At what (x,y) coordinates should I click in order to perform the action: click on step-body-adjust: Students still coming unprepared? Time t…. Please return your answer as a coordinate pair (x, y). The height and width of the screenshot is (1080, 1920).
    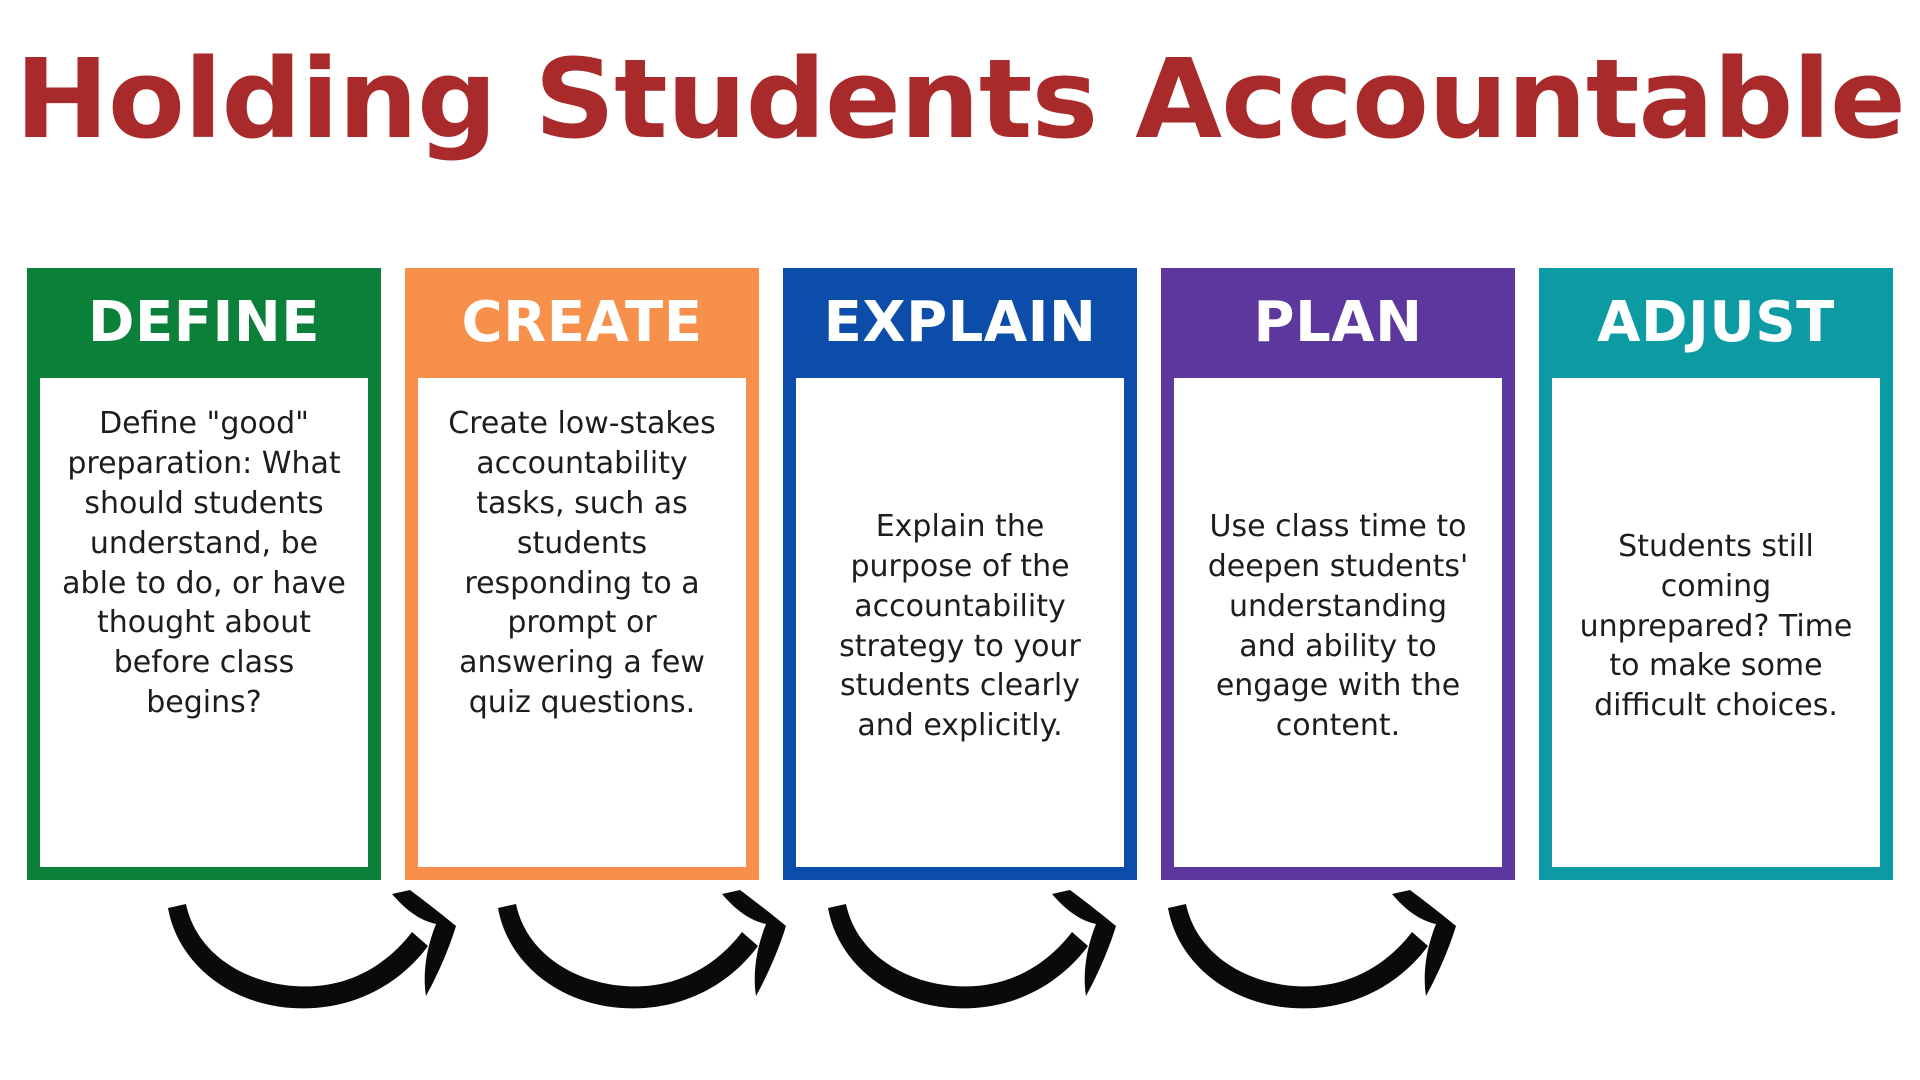
    Looking at the image, I should click on (1716, 622).